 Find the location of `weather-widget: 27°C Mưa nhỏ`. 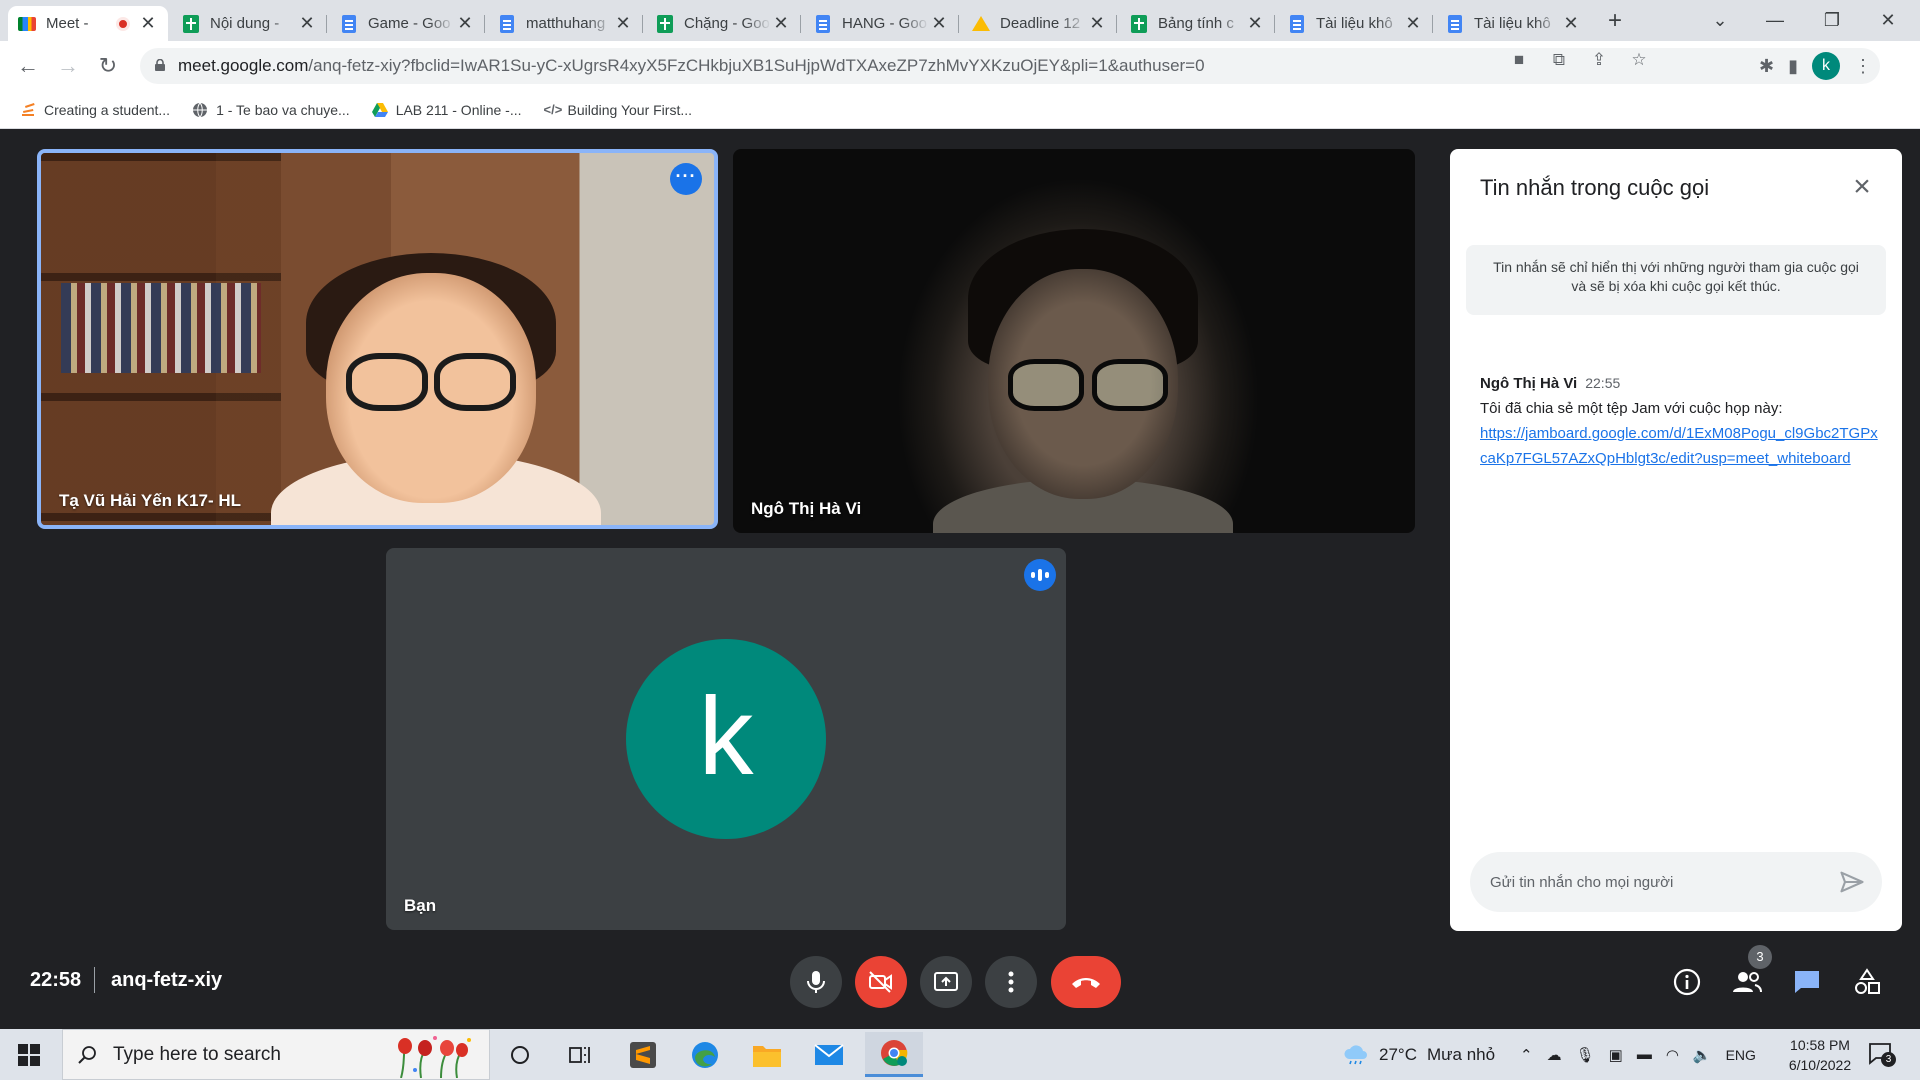

weather-widget: 27°C Mưa nhỏ is located at coordinates (1419, 1054).